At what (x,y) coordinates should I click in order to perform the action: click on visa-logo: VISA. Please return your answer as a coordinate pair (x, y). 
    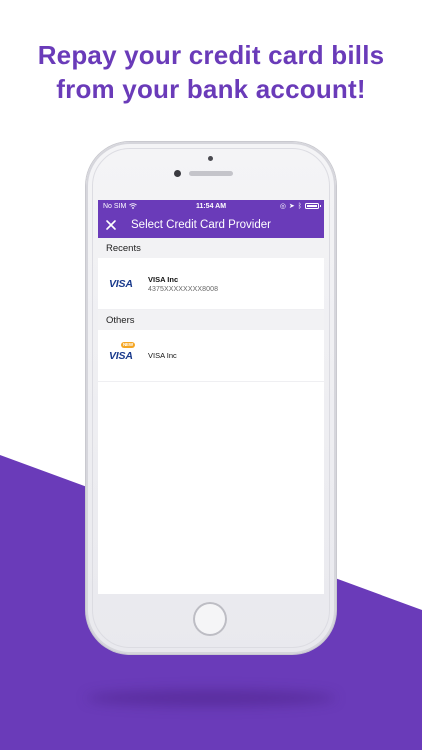
    Looking at the image, I should click on (121, 283).